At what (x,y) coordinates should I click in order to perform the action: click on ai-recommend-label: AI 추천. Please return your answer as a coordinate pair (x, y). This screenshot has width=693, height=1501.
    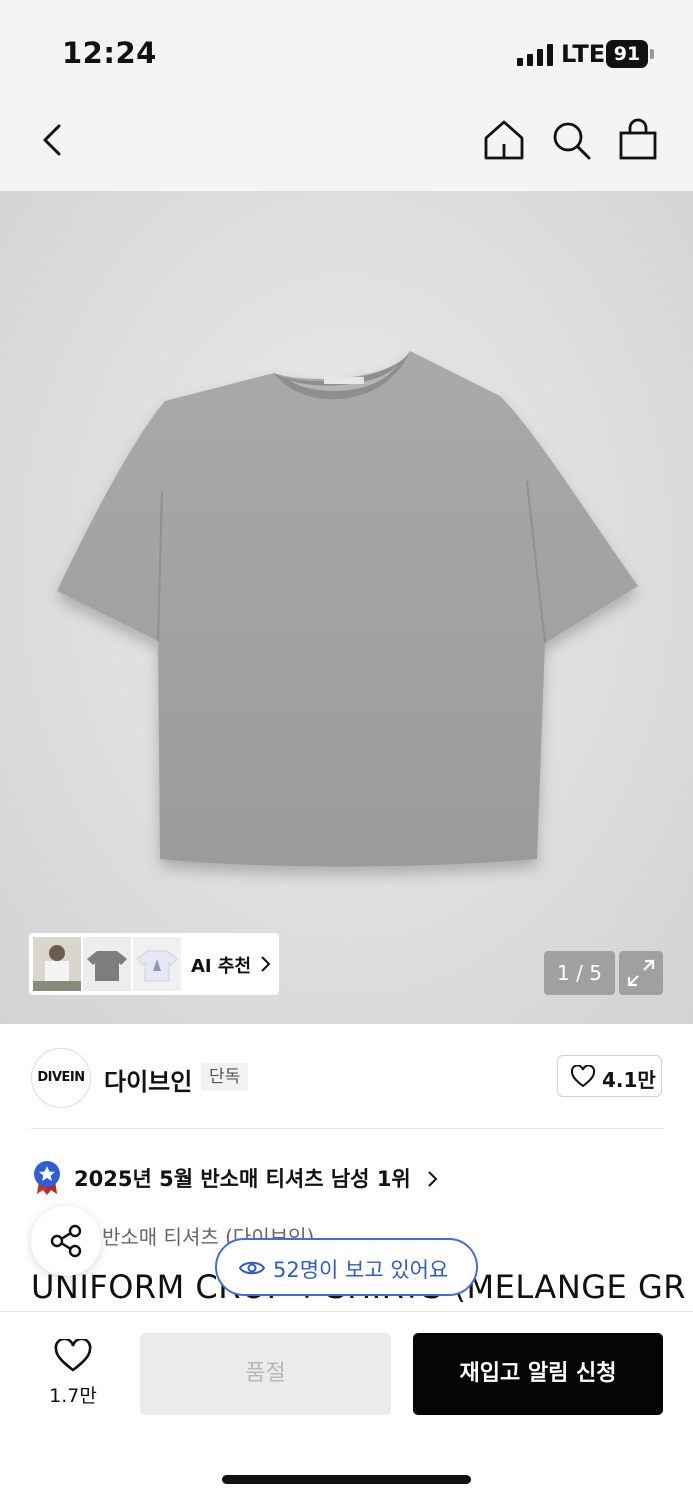
    Looking at the image, I should click on (221, 966).